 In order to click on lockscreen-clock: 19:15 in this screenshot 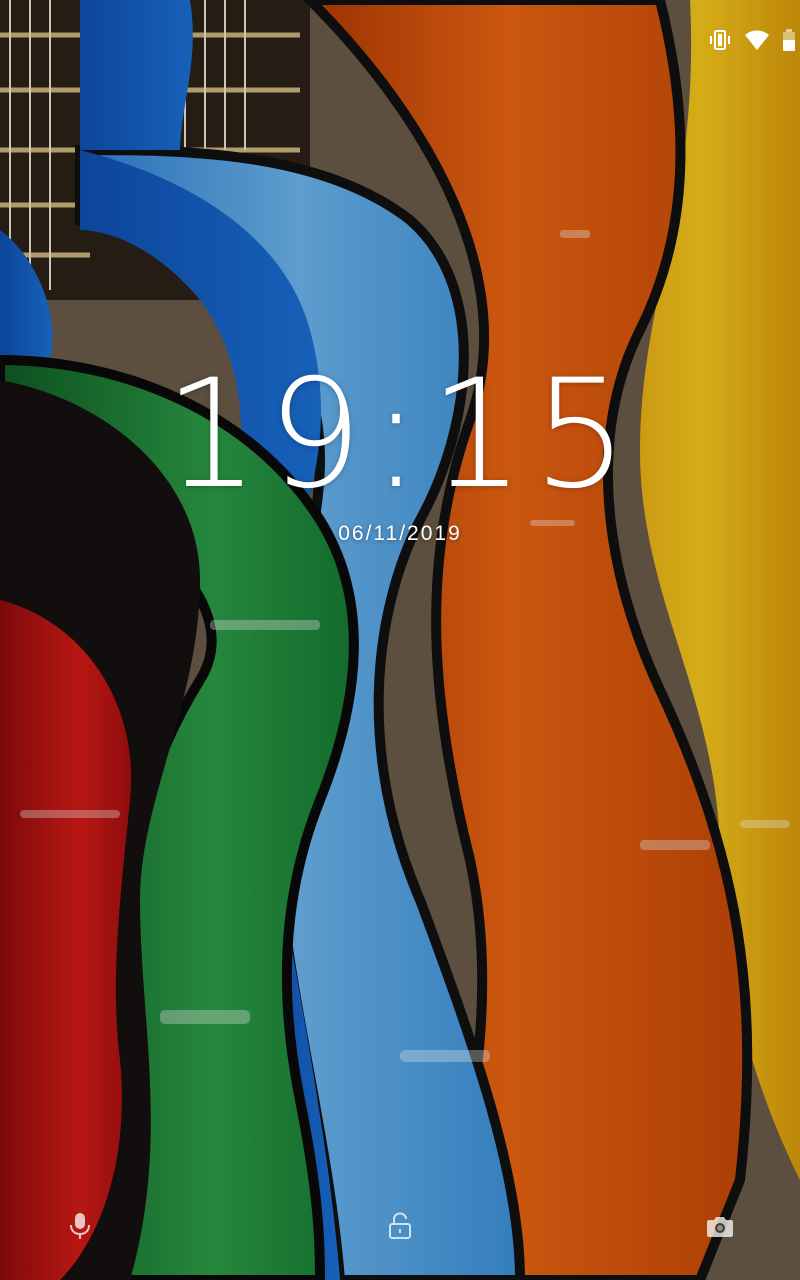, I will do `click(400, 435)`.